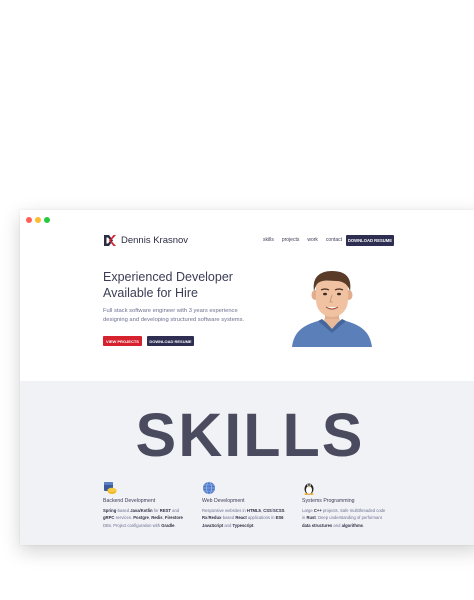 The height and width of the screenshot is (600, 474). What do you see at coordinates (129, 501) in the screenshot?
I see `skill-title: Backend Development` at bounding box center [129, 501].